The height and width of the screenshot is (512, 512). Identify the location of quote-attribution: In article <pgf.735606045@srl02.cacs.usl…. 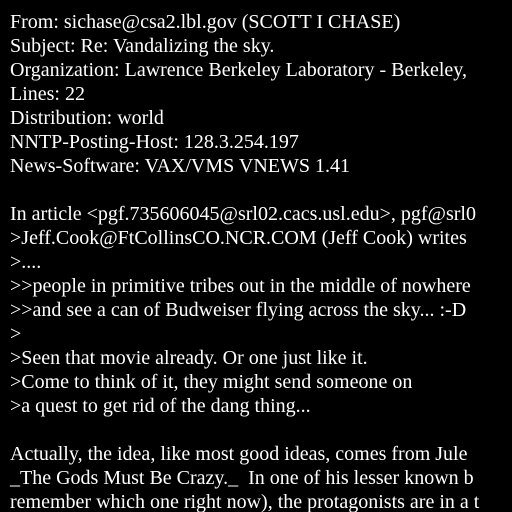
(243, 214).